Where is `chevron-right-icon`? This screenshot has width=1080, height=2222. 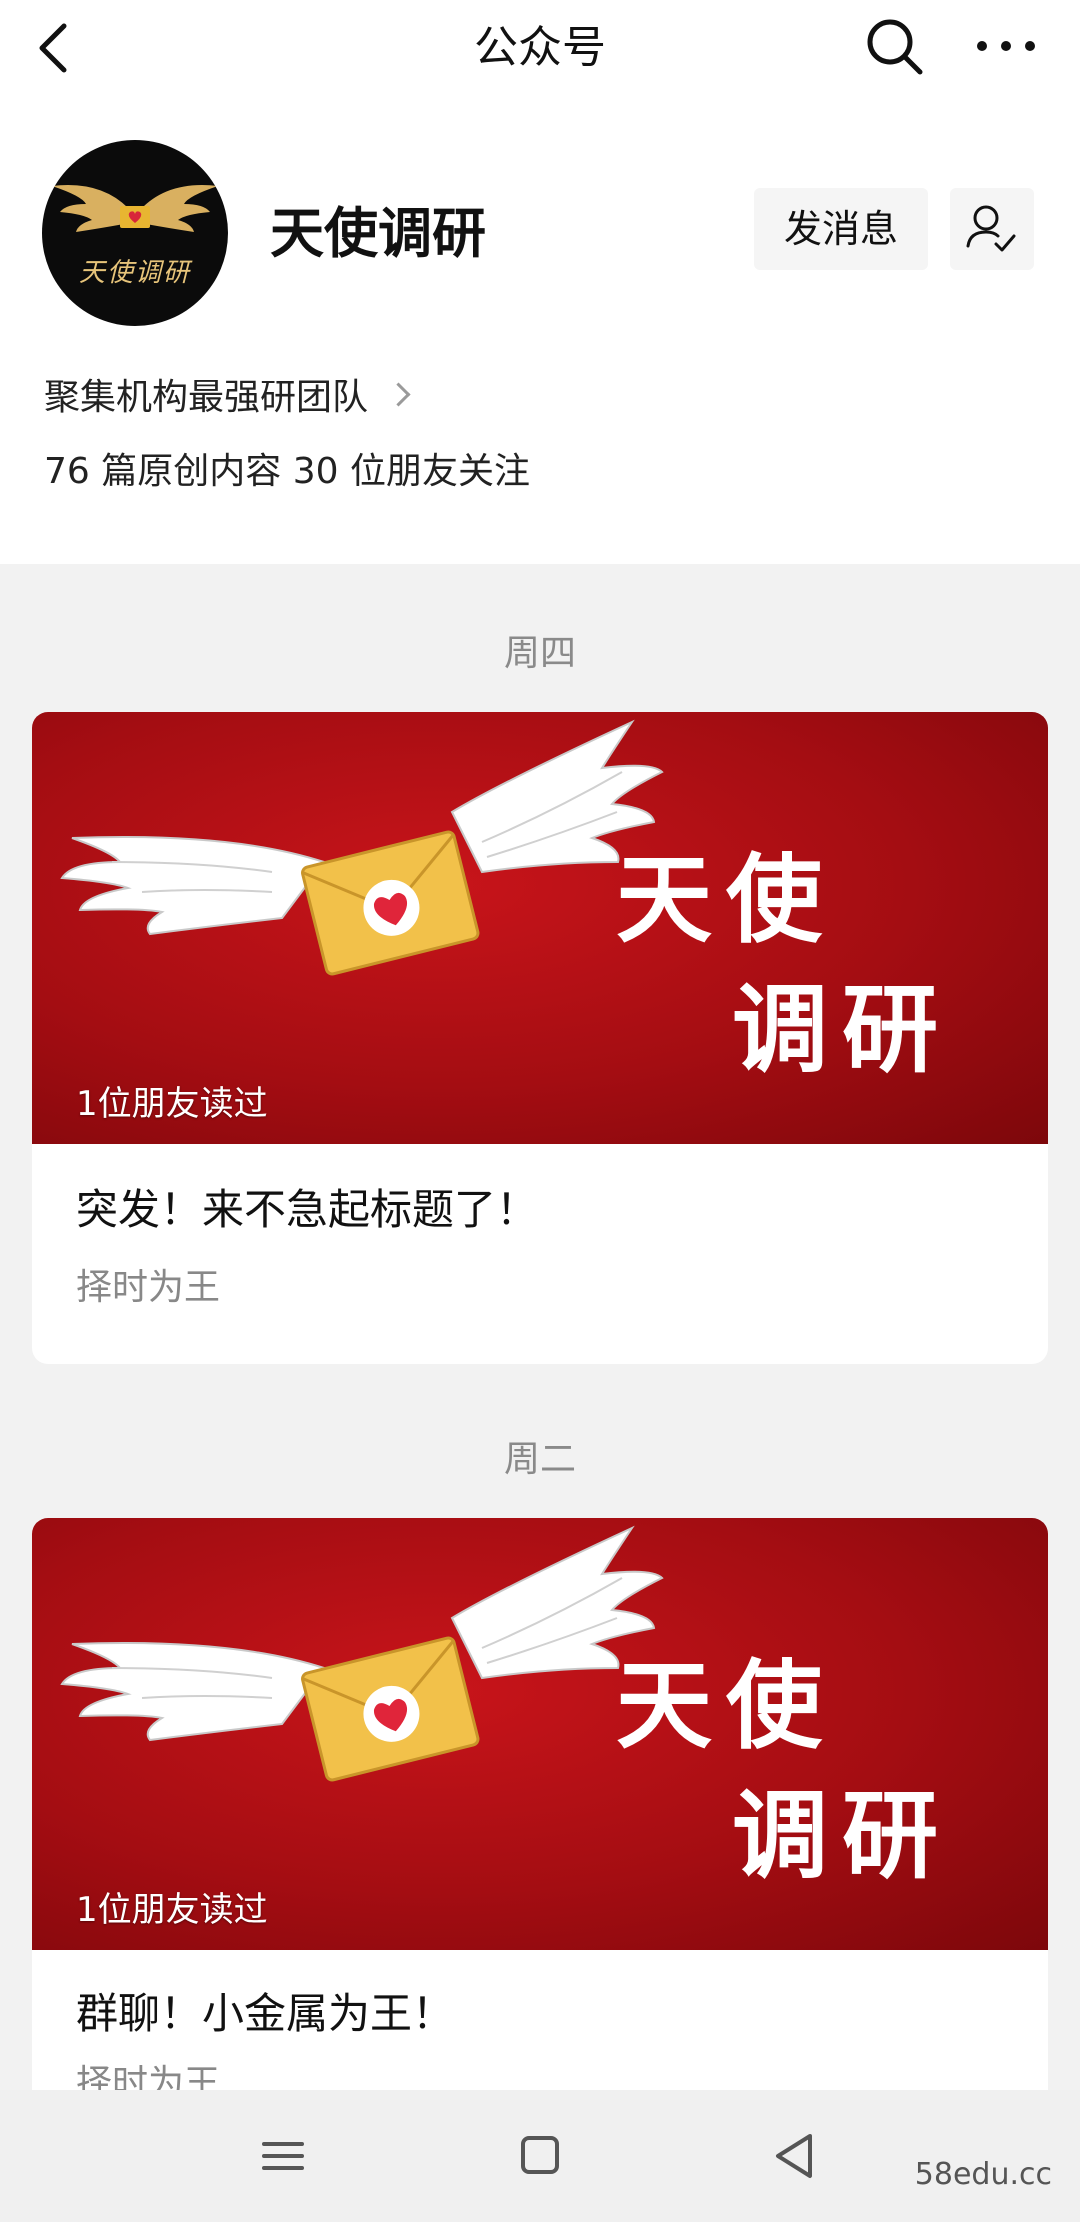
chevron-right-icon is located at coordinates (398, 394).